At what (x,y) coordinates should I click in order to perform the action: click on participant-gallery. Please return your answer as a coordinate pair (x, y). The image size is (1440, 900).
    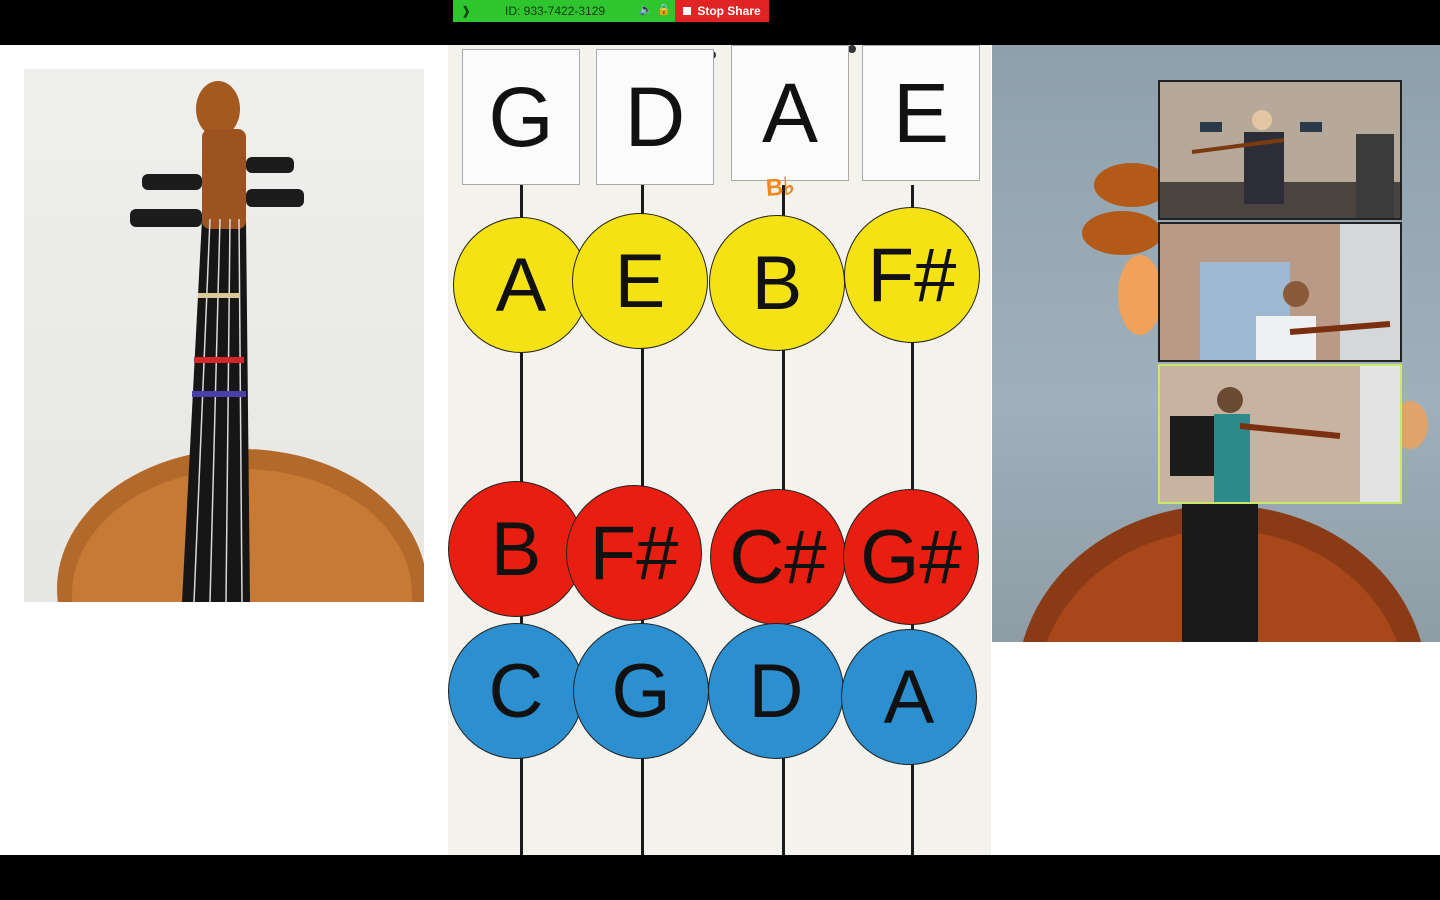
    Looking at the image, I should click on (1280, 293).